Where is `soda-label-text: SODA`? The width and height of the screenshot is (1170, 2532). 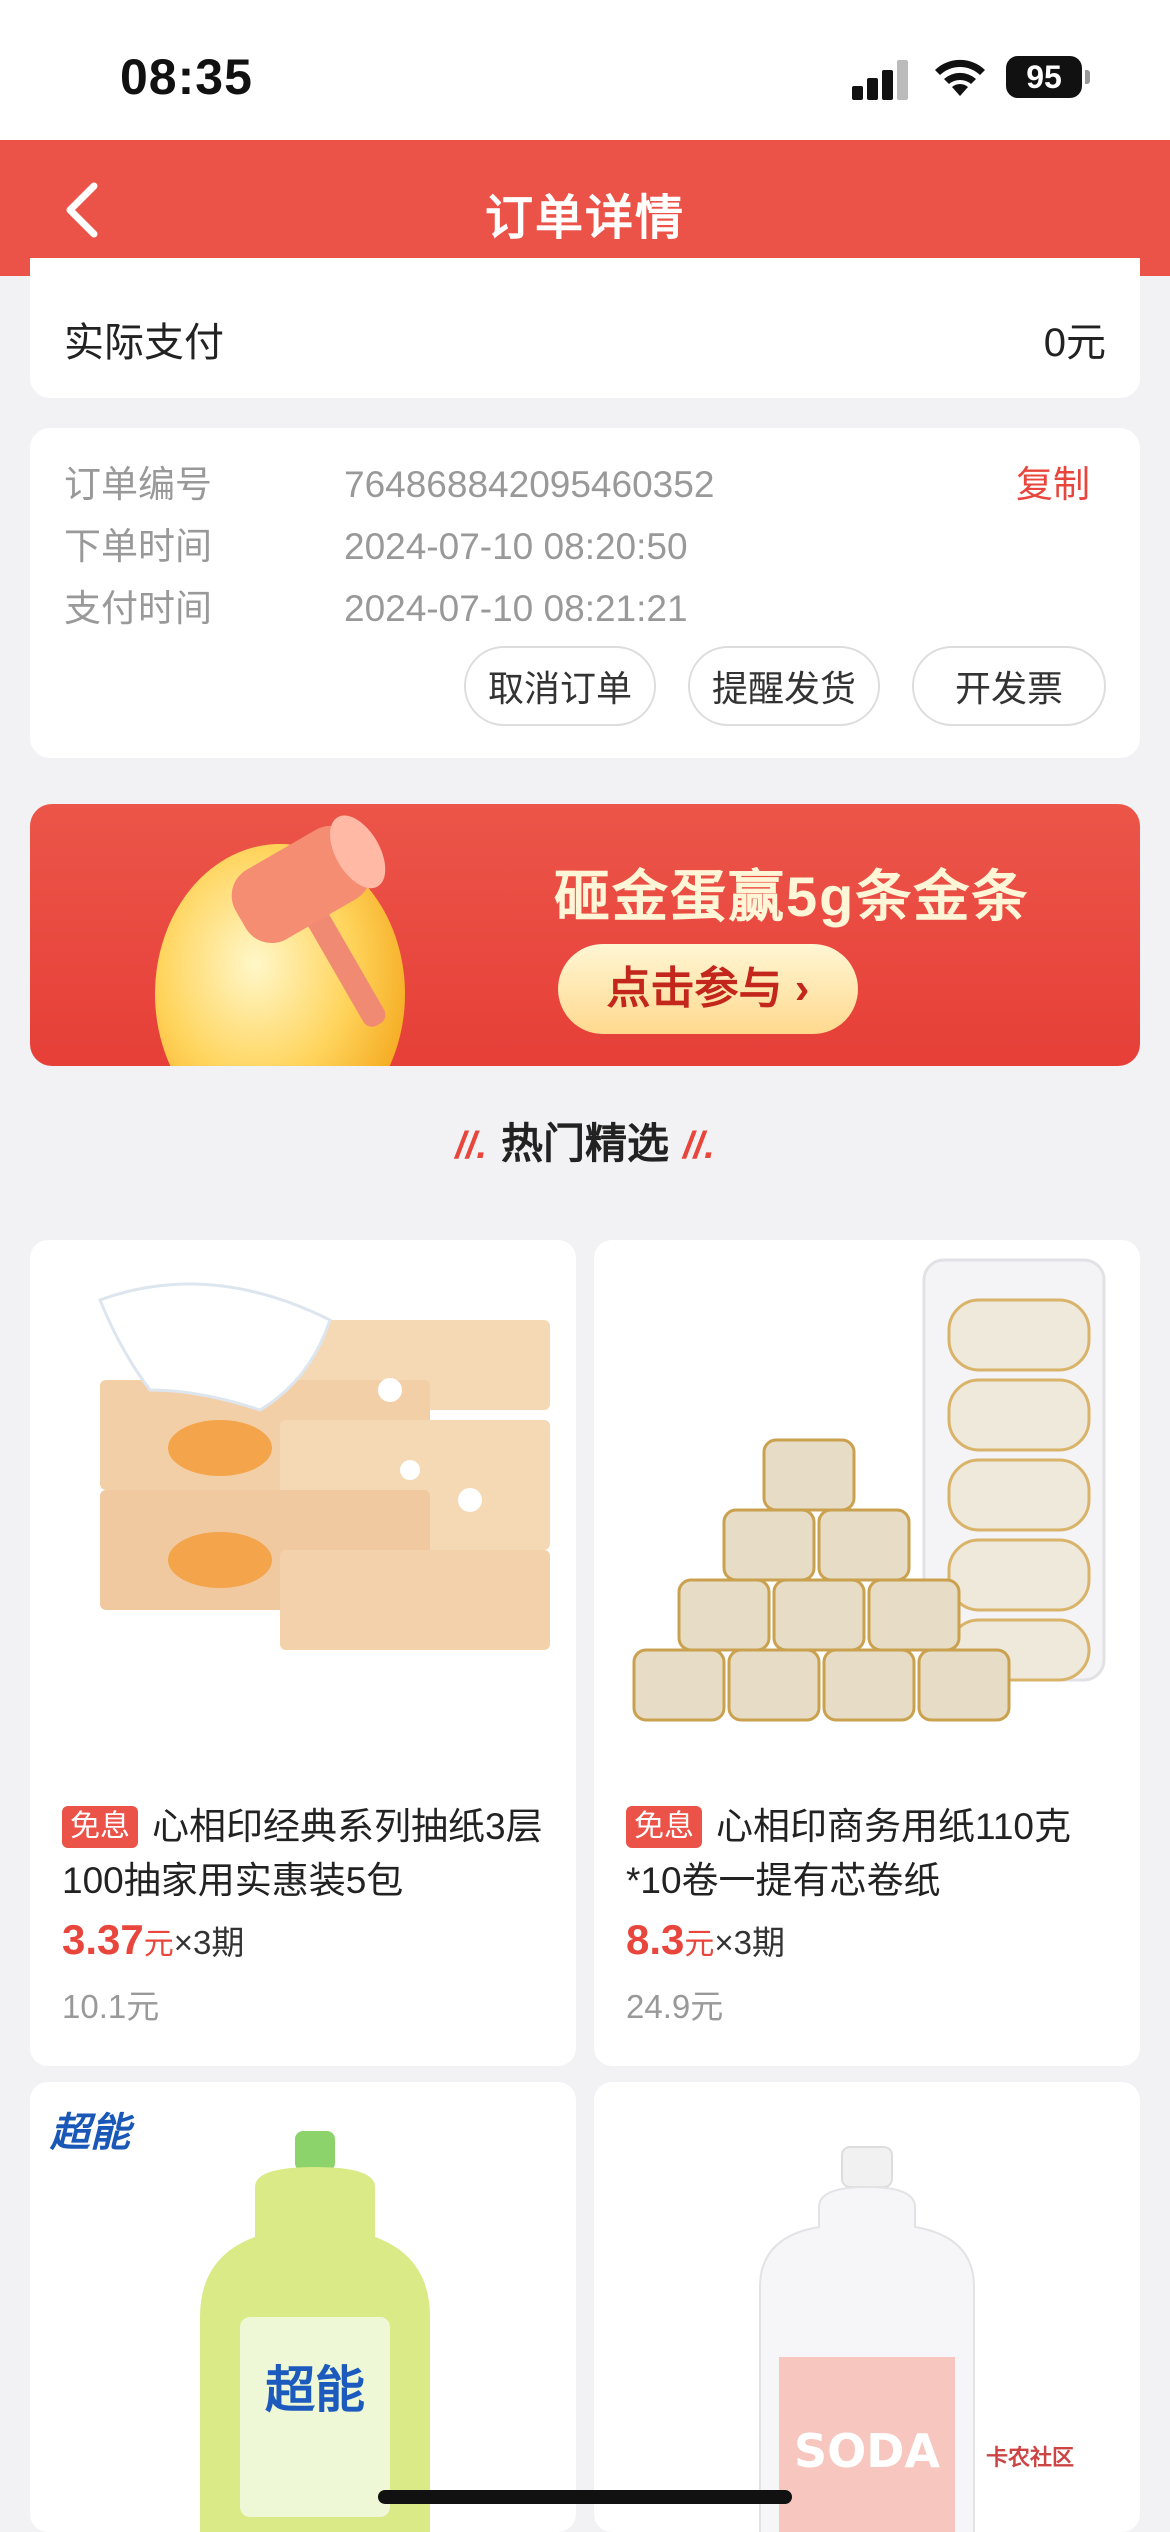 soda-label-text: SODA is located at coordinates (867, 2451).